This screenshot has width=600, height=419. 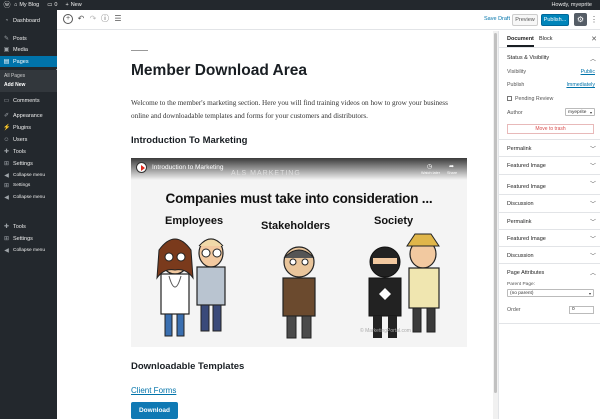 I want to click on sidebar-item-media: ▣ Media, so click(x=28, y=49).